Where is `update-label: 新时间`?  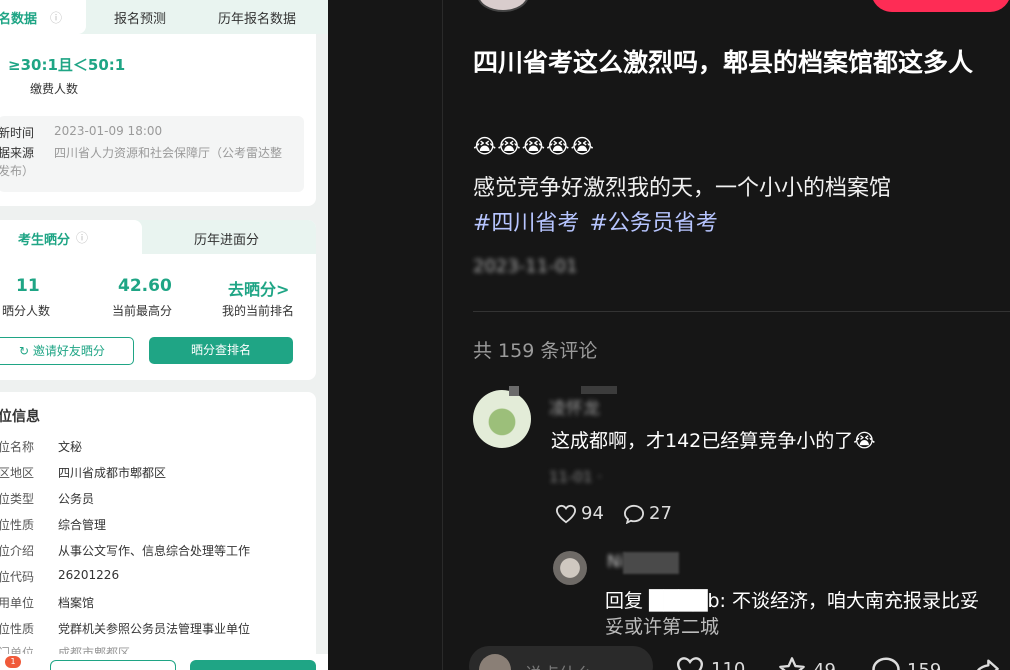 update-label: 新时间 is located at coordinates (17, 133).